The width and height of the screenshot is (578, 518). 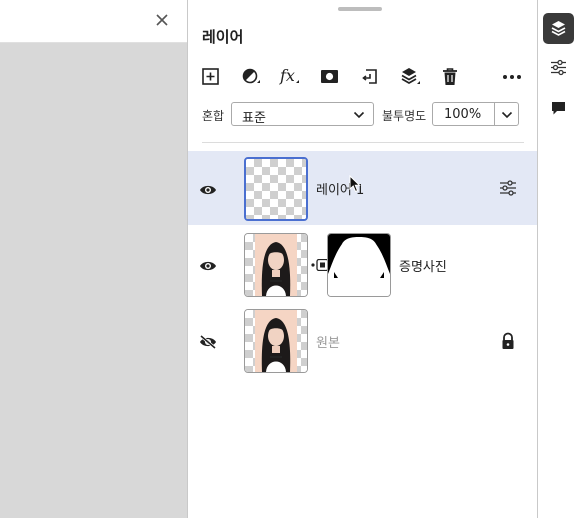 What do you see at coordinates (557, 259) in the screenshot?
I see `right-tool-strip` at bounding box center [557, 259].